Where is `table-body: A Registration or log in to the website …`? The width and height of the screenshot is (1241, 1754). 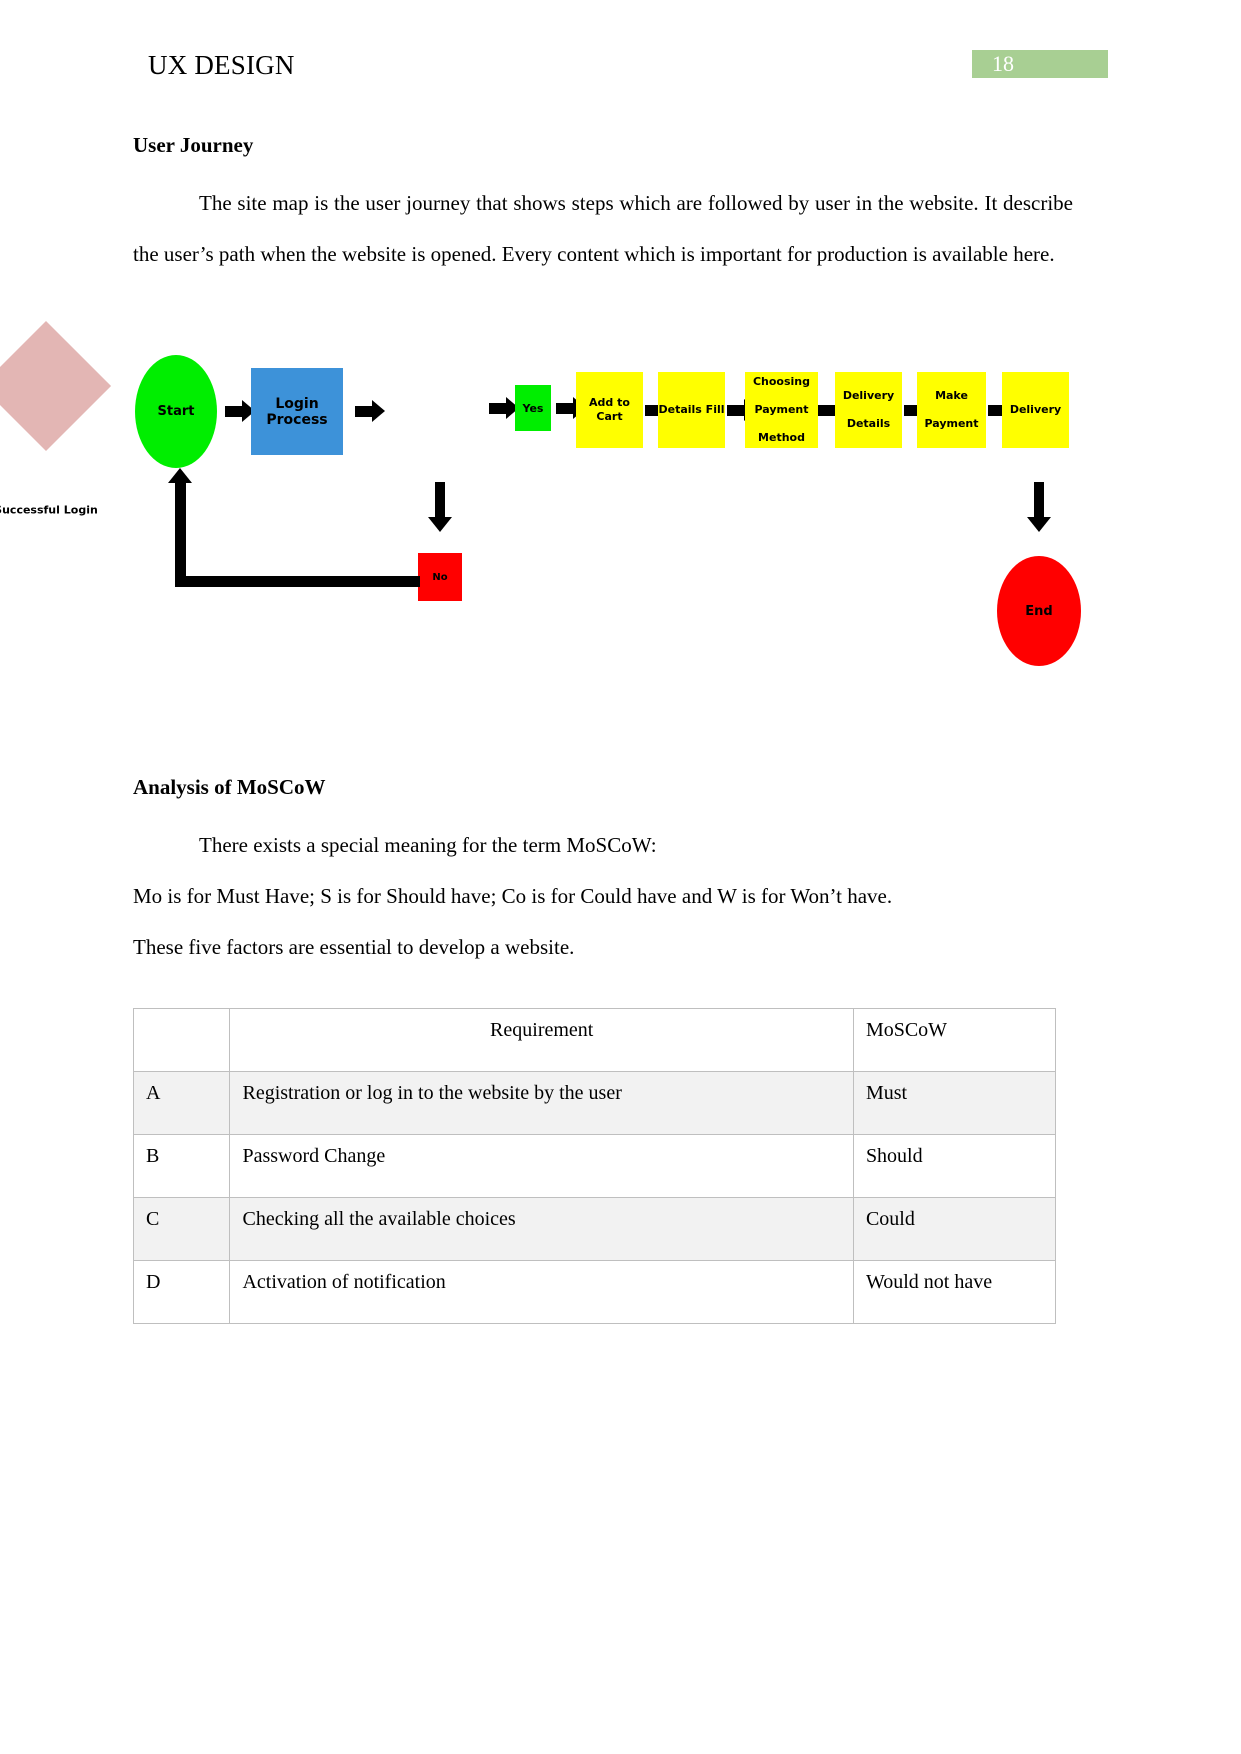 table-body: A Registration or log in to the website … is located at coordinates (594, 1197).